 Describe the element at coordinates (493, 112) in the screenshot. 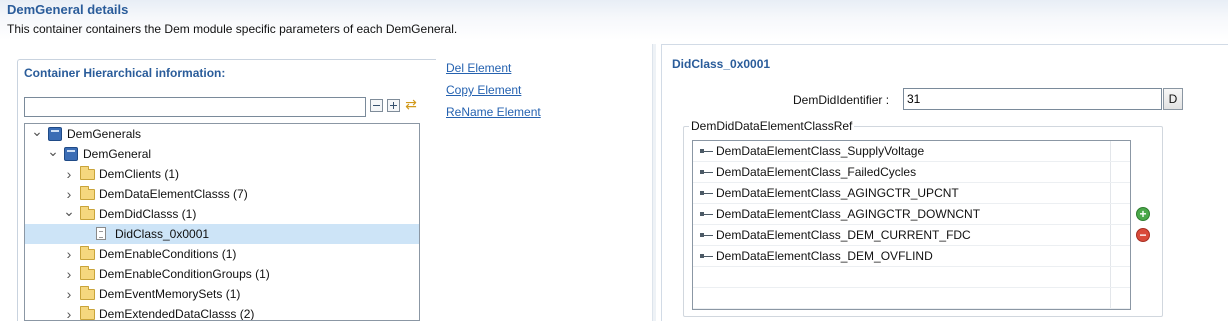

I see `rename-element-link: ReName Element` at that location.